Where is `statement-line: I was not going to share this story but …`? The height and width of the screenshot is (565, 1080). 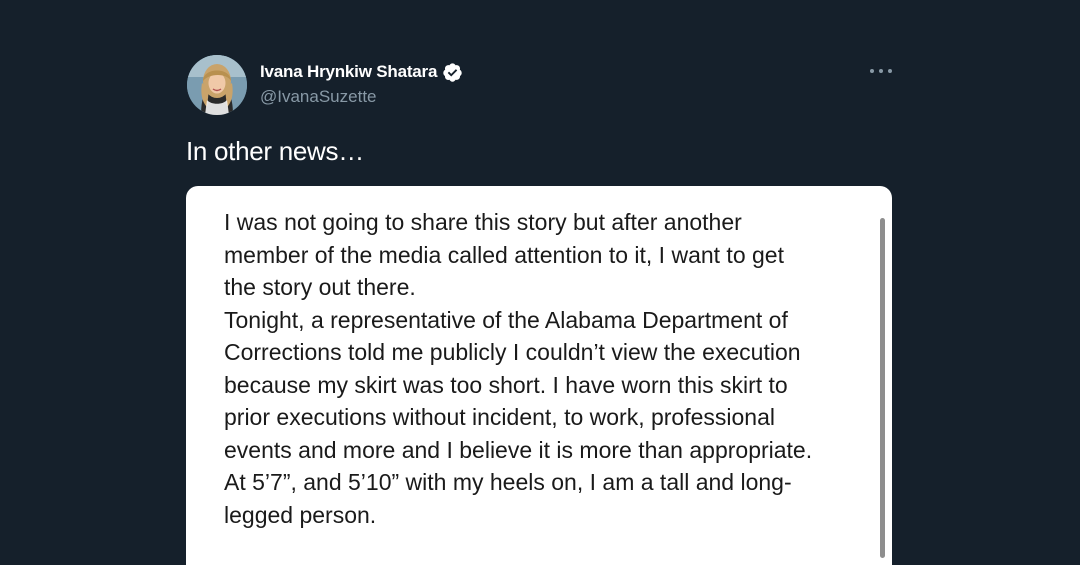
statement-line: I was not going to share this story but … is located at coordinates (483, 222).